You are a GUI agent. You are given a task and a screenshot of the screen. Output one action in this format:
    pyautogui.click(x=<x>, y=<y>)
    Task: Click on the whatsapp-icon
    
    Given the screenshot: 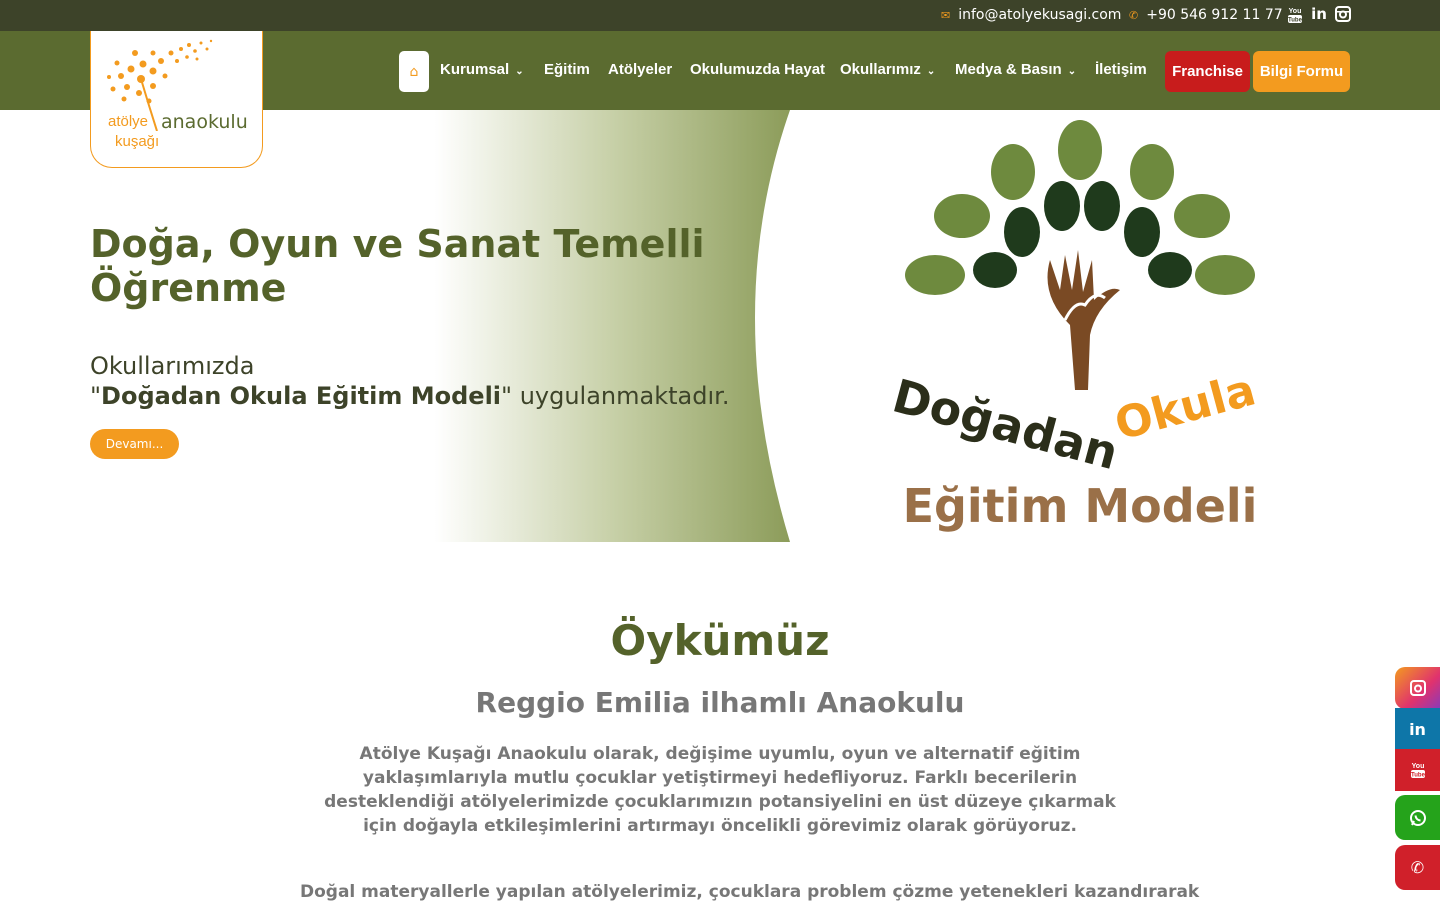 What is the action you would take?
    pyautogui.click(x=1417, y=817)
    